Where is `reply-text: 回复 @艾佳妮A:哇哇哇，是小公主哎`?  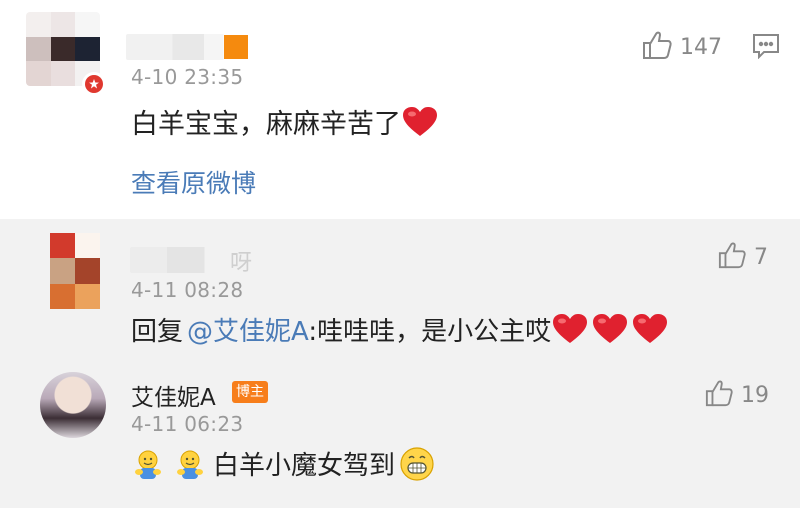
reply-text: 回复 @艾佳妮A:哇哇哇，是小公主哎 is located at coordinates (399, 329).